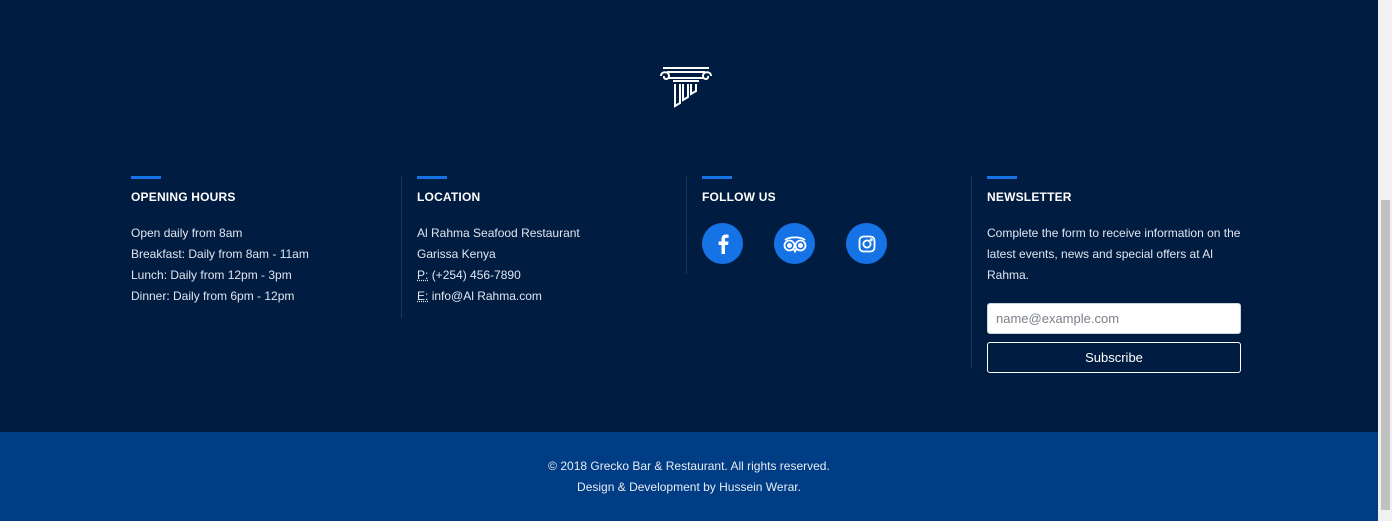 This screenshot has height=521, width=1392. Describe the element at coordinates (423, 296) in the screenshot. I see `email-label: E:` at that location.